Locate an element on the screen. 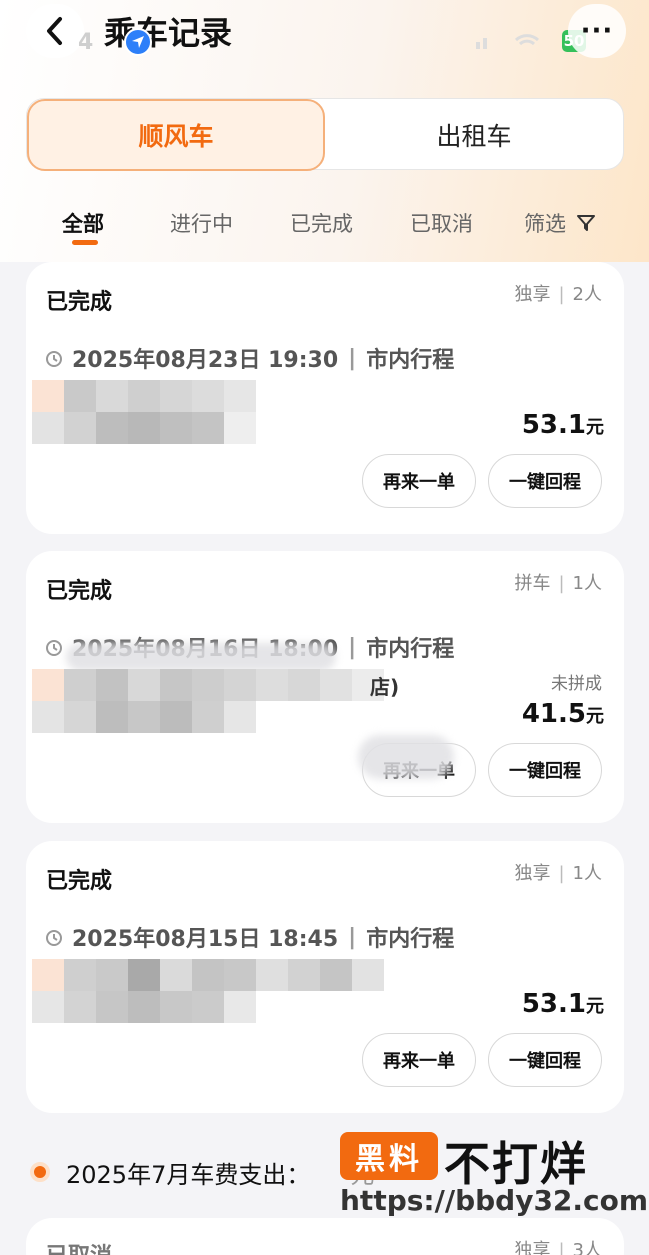 This screenshot has height=1255, width=649. mode-switch: 顺风车 出租车 is located at coordinates (325, 134).